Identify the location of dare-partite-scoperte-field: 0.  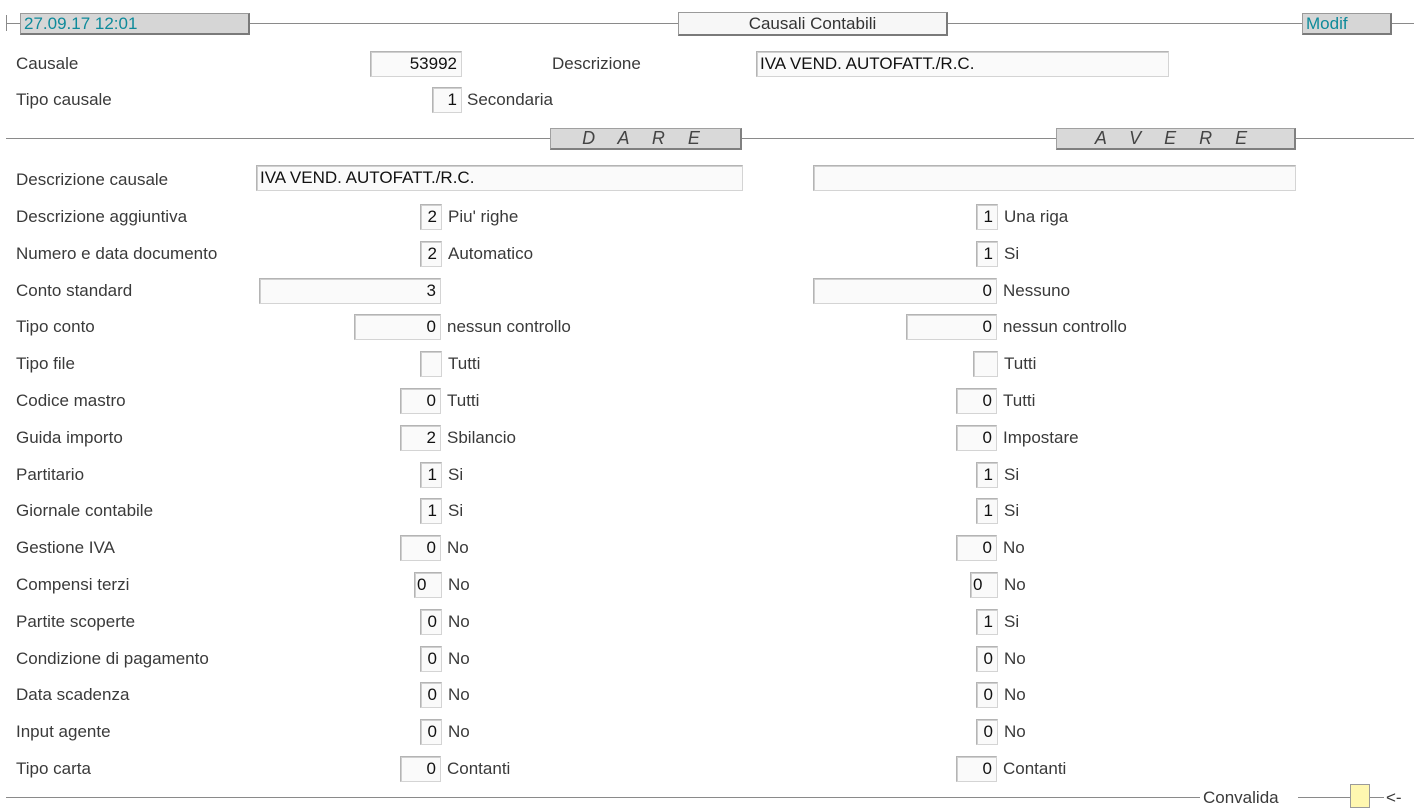
(431, 622).